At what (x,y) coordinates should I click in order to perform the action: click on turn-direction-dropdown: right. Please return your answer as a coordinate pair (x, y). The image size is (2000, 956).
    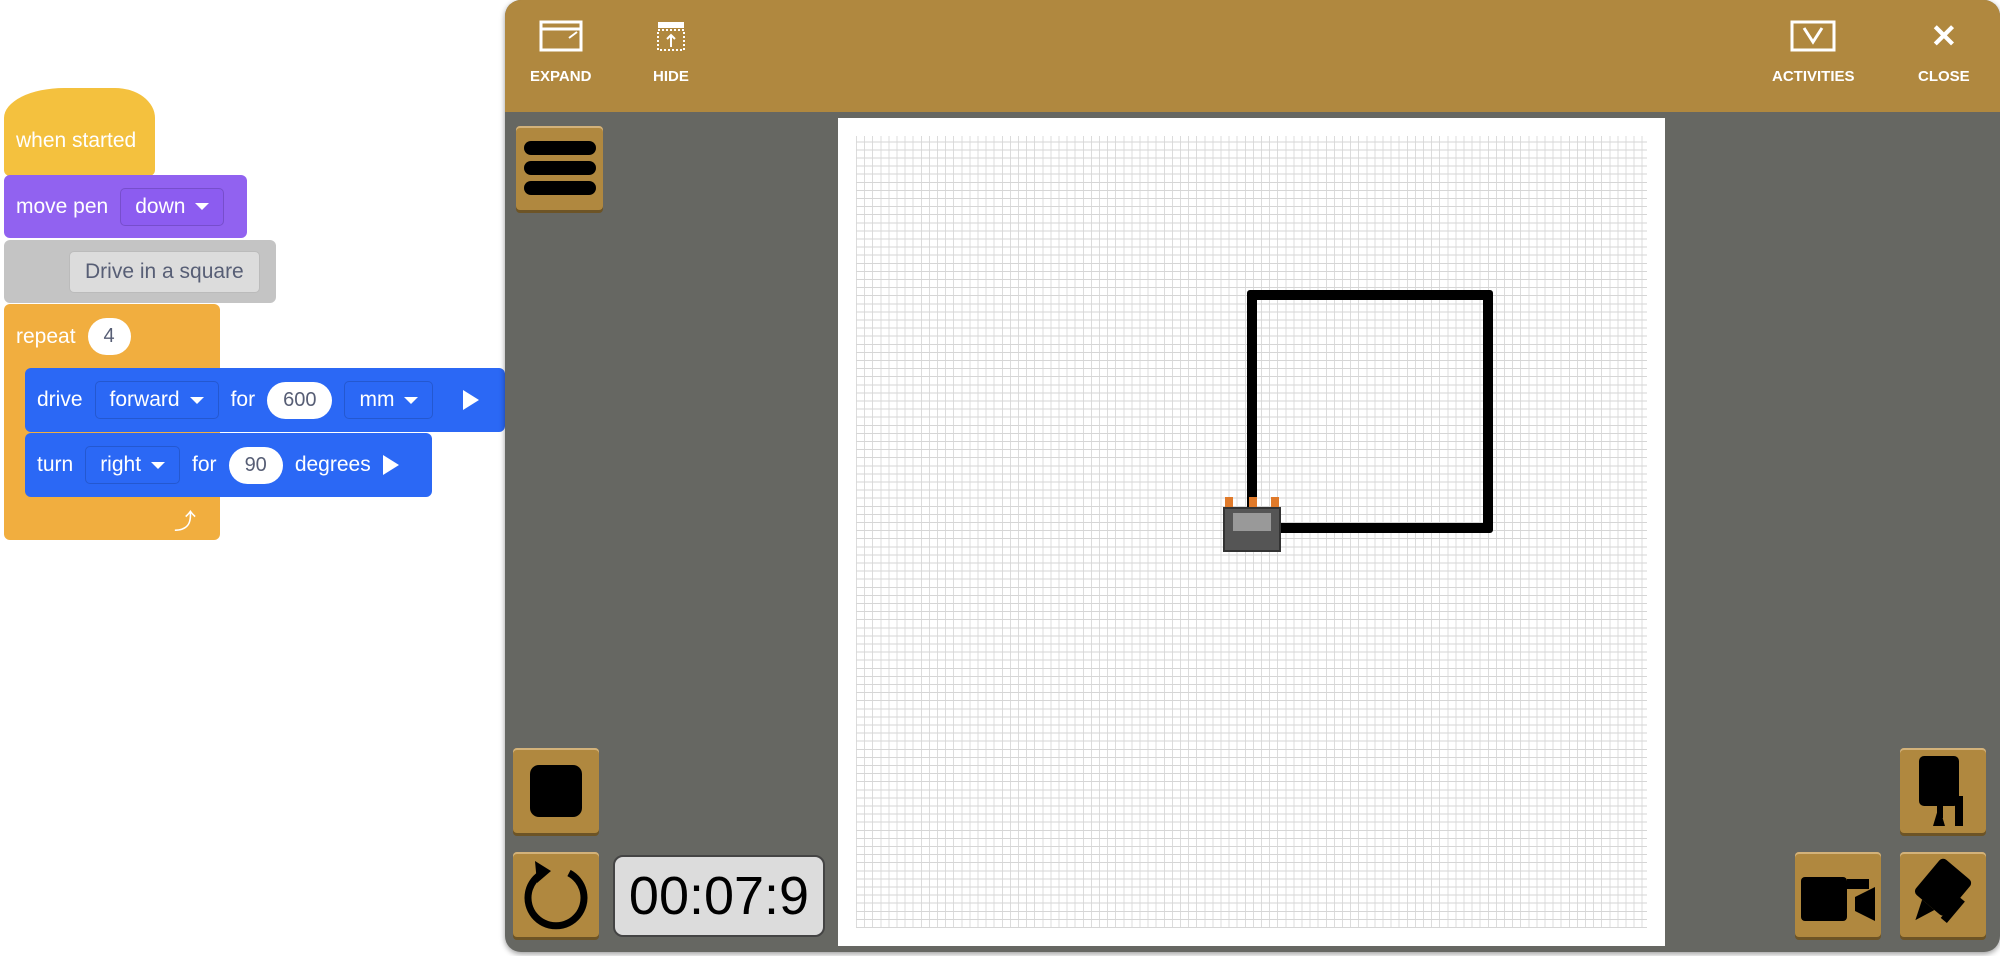
    Looking at the image, I should click on (133, 465).